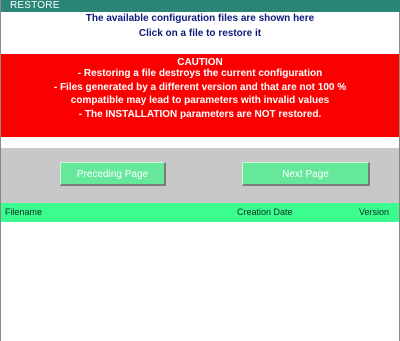 This screenshot has width=400, height=341. What do you see at coordinates (374, 212) in the screenshot?
I see `column-header-version: Version` at bounding box center [374, 212].